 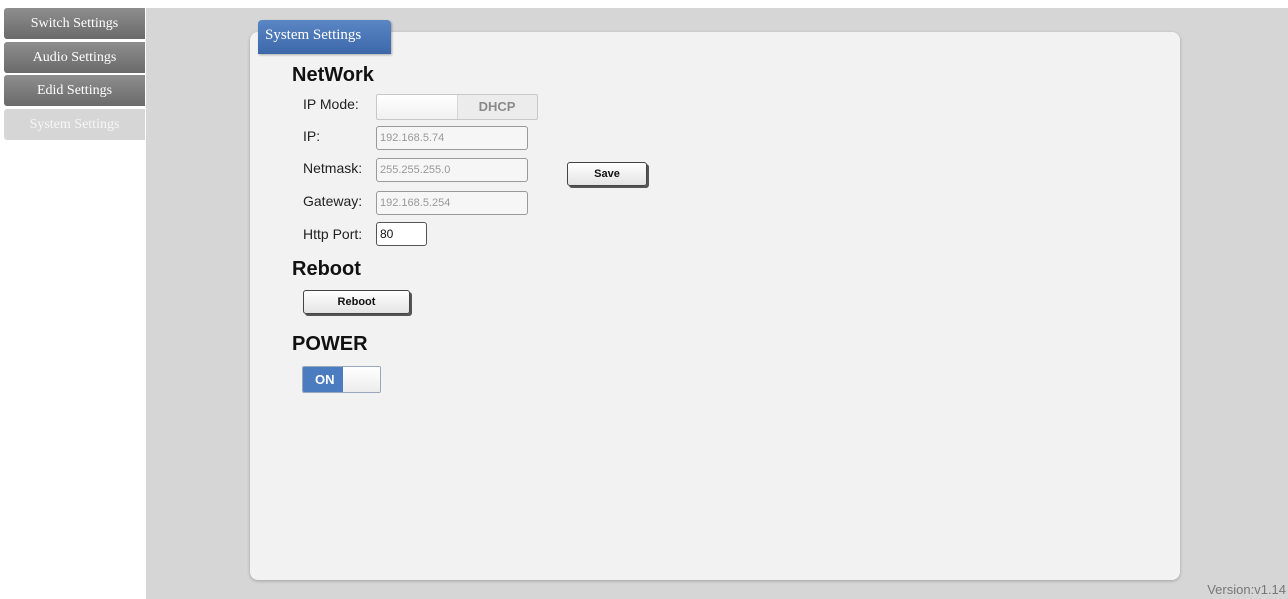 What do you see at coordinates (497, 106) in the screenshot?
I see `ip-mode-value: DHCP` at bounding box center [497, 106].